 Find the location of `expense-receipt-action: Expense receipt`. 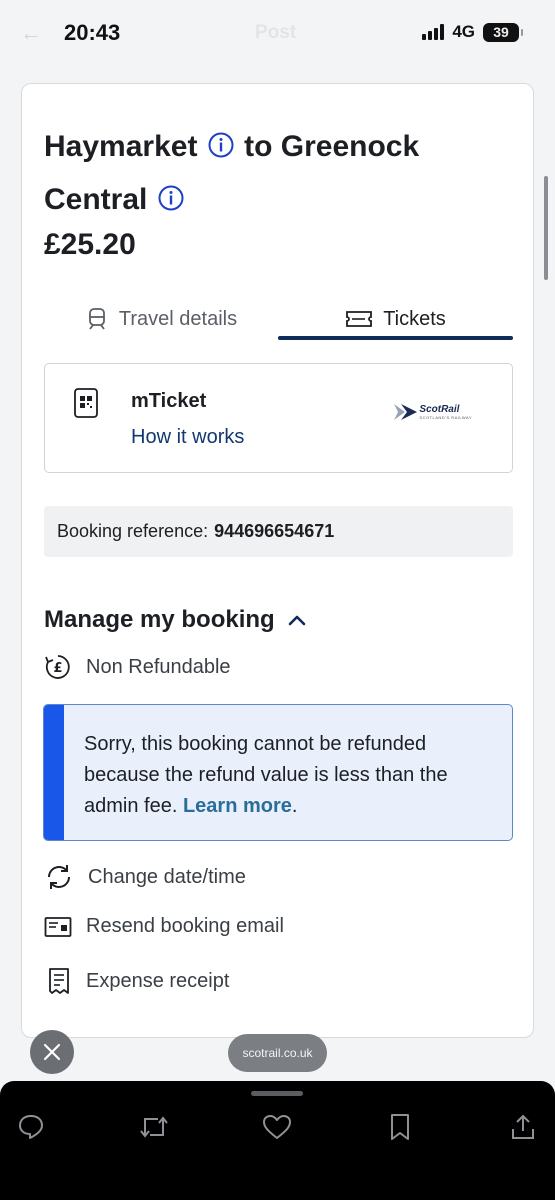

expense-receipt-action: Expense receipt is located at coordinates (136, 981).